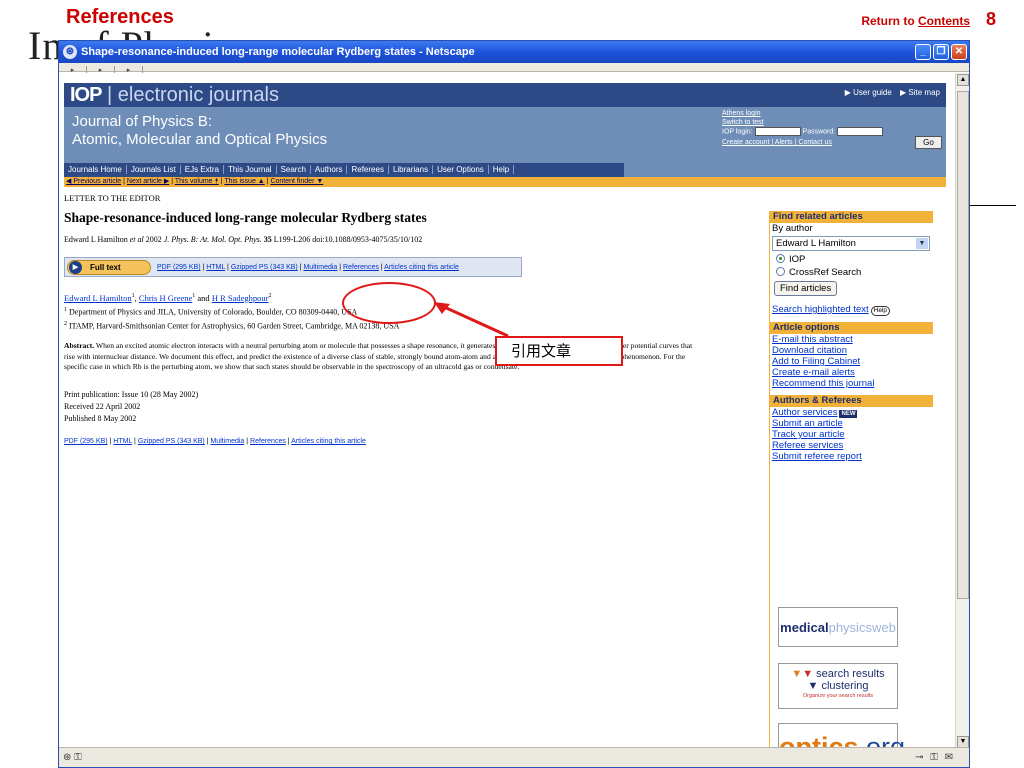 The width and height of the screenshot is (1024, 768). I want to click on ad-medphys-b: physics, so click(850, 627).